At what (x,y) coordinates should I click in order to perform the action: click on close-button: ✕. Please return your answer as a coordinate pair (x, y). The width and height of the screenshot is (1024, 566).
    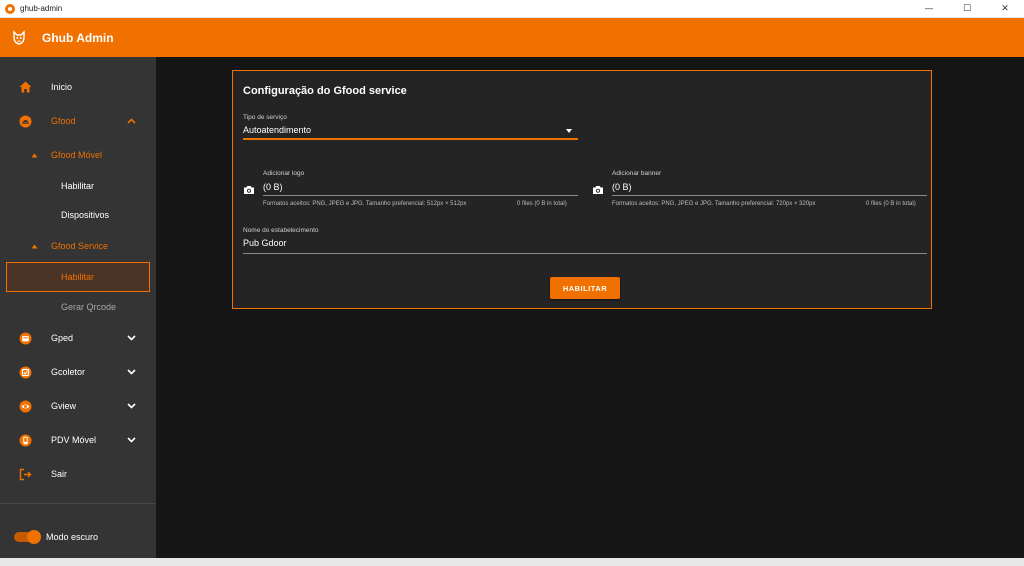
    Looking at the image, I should click on (1005, 9).